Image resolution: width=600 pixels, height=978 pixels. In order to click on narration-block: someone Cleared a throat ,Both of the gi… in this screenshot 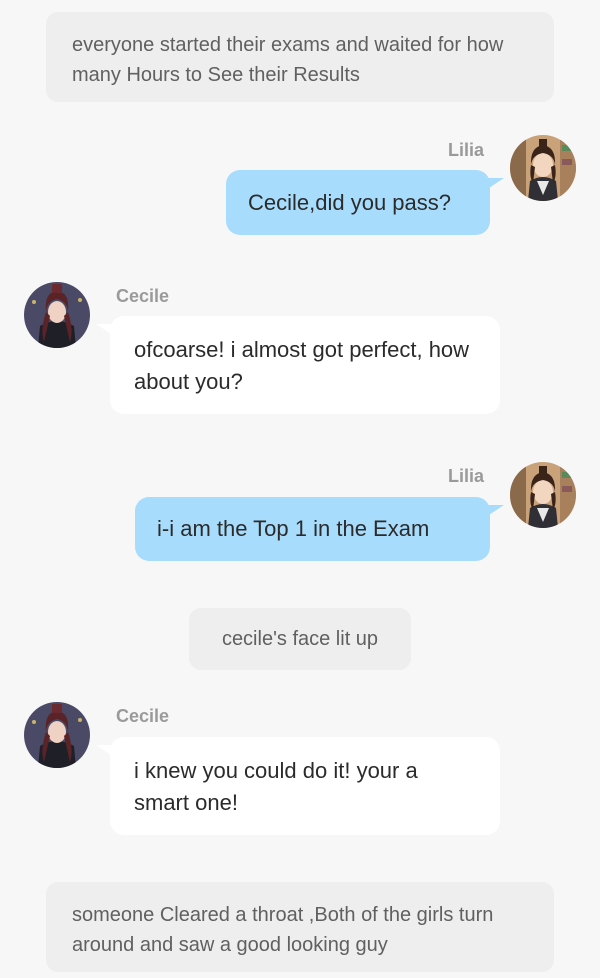, I will do `click(300, 927)`.